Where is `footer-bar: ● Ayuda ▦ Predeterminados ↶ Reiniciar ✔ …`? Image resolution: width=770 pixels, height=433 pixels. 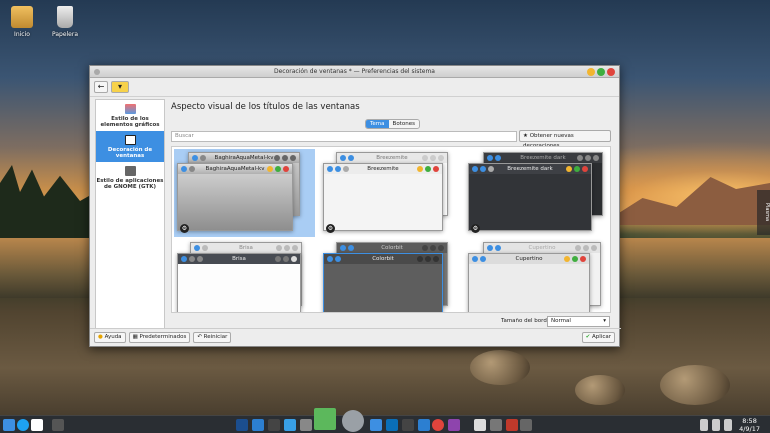 footer-bar: ● Ayuda ▦ Predeterminados ↶ Reiniciar ✔ … is located at coordinates (355, 337).